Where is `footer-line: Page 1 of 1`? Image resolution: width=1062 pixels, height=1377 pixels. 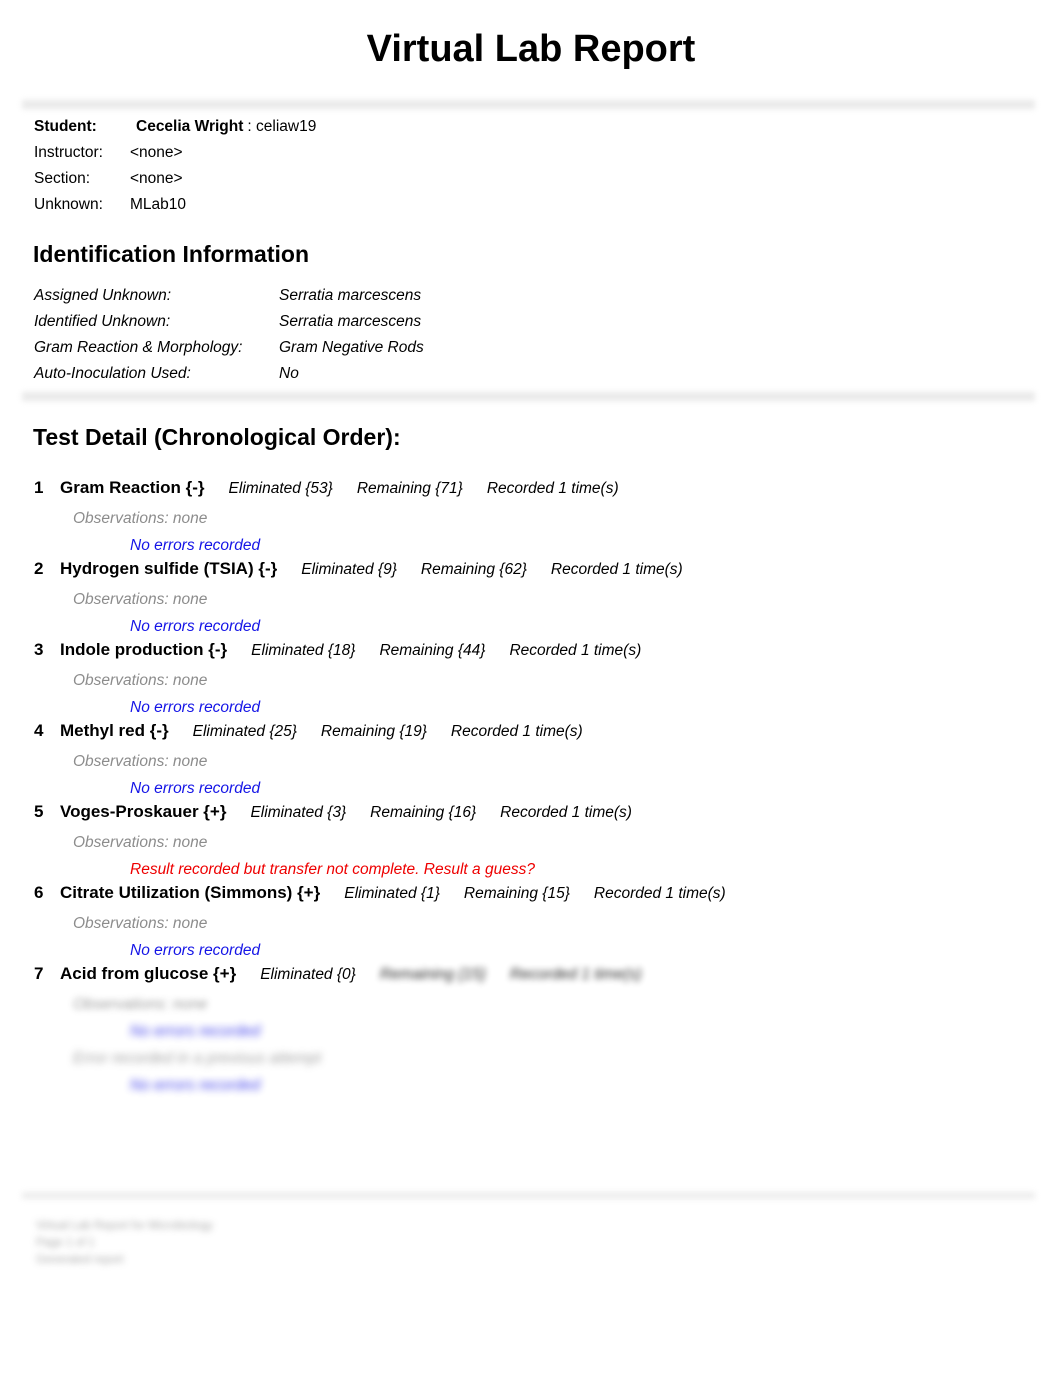
footer-line: Page 1 of 1 is located at coordinates (65, 1243).